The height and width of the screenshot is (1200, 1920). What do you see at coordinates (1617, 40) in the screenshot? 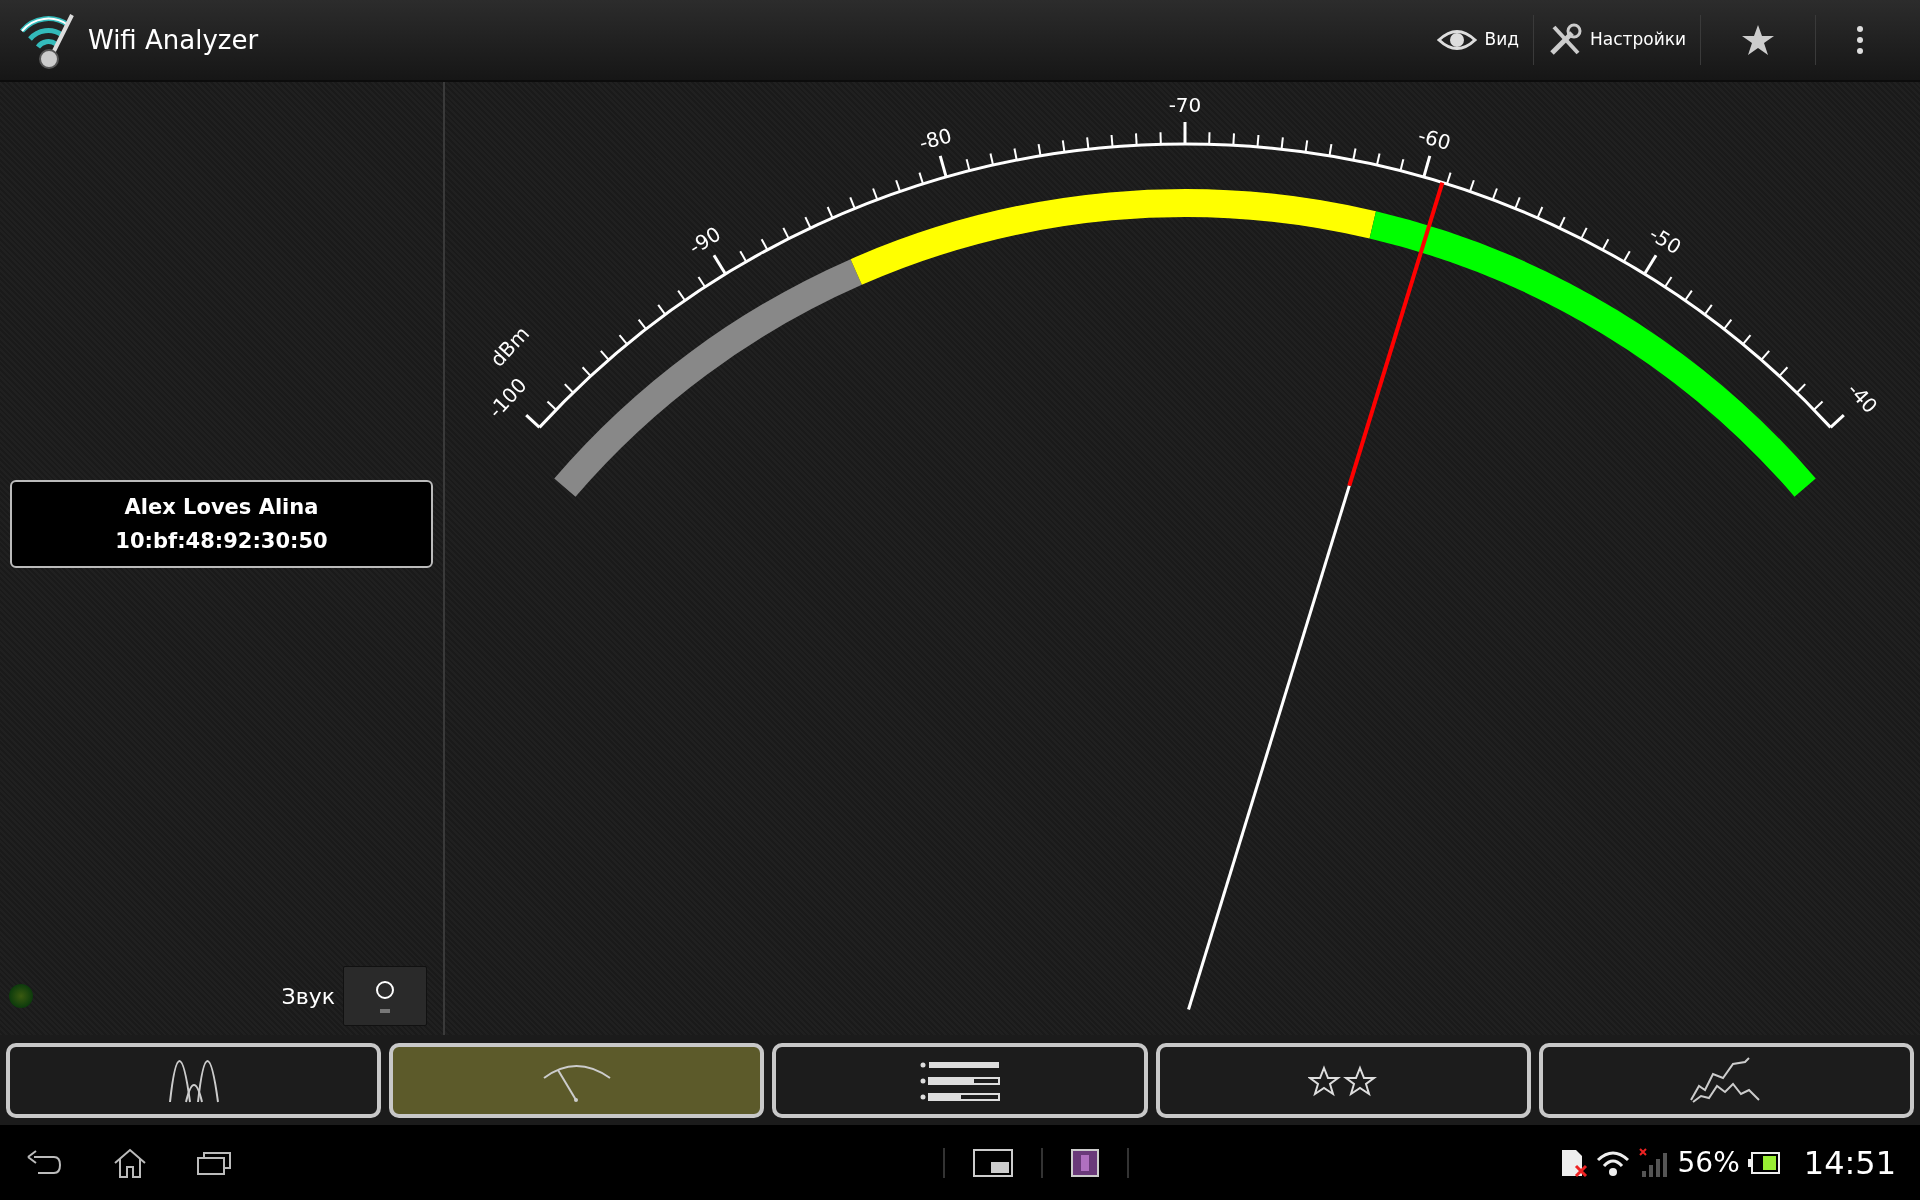
I see `settings-button: Настройки` at bounding box center [1617, 40].